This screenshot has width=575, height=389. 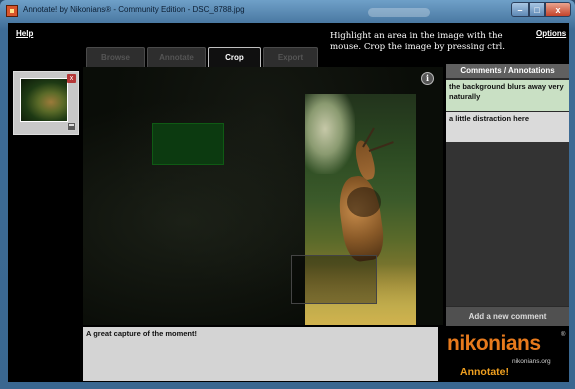 What do you see at coordinates (334, 279) in the screenshot?
I see `annotation-selection` at bounding box center [334, 279].